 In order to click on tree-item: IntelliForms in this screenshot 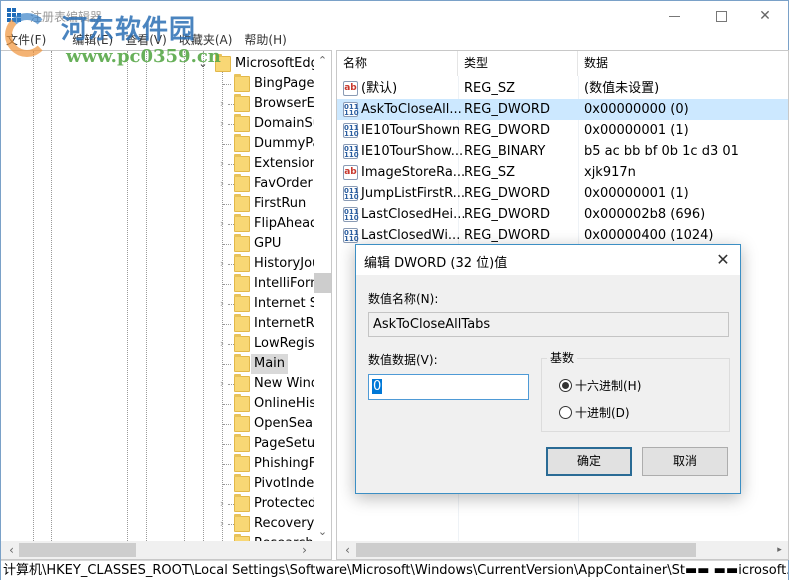, I will do `click(165, 284)`.